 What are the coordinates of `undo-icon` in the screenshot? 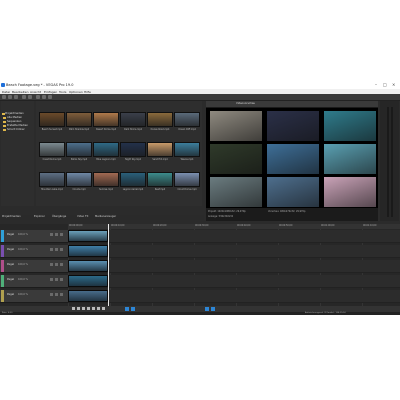 It's located at (24, 97).